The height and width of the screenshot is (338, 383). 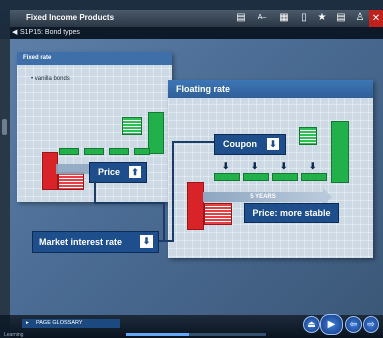 What do you see at coordinates (14, 32) in the screenshot?
I see `back-arrow-icon: ◀` at bounding box center [14, 32].